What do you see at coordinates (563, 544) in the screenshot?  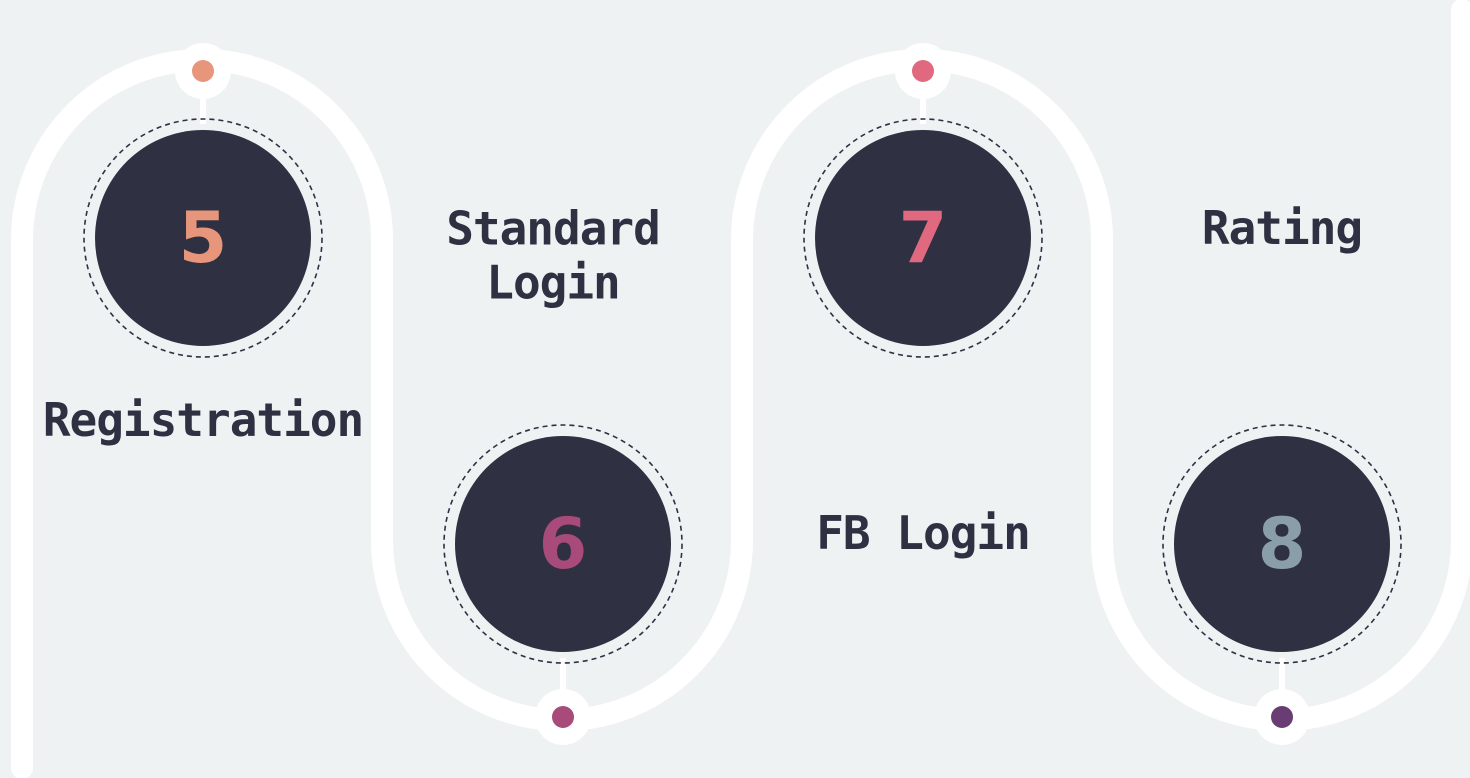 I see `step-number: 6` at bounding box center [563, 544].